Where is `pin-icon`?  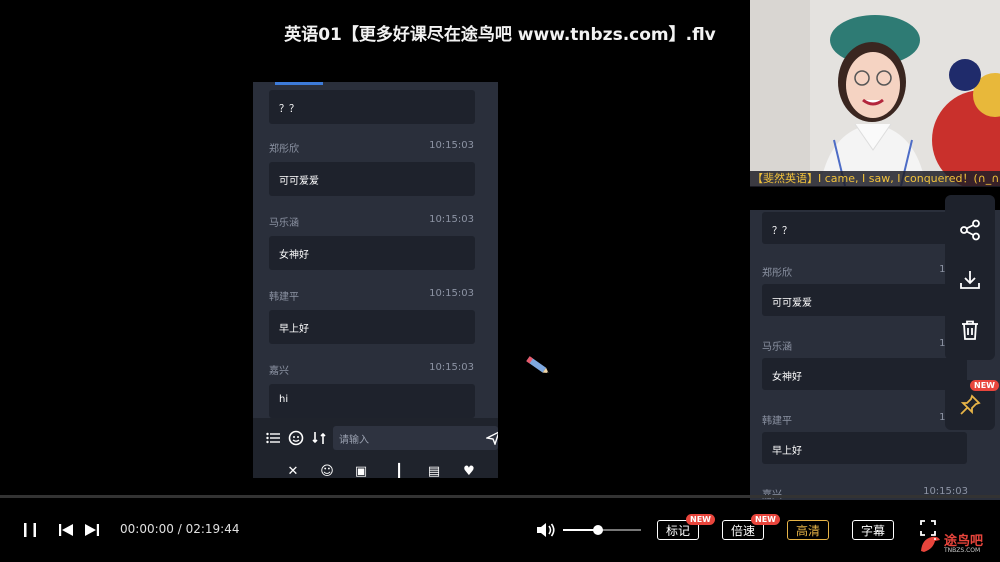 pin-icon is located at coordinates (970, 404).